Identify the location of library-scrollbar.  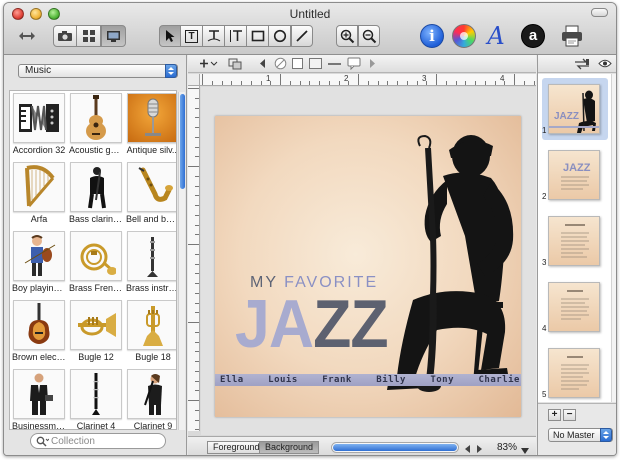
(181, 261).